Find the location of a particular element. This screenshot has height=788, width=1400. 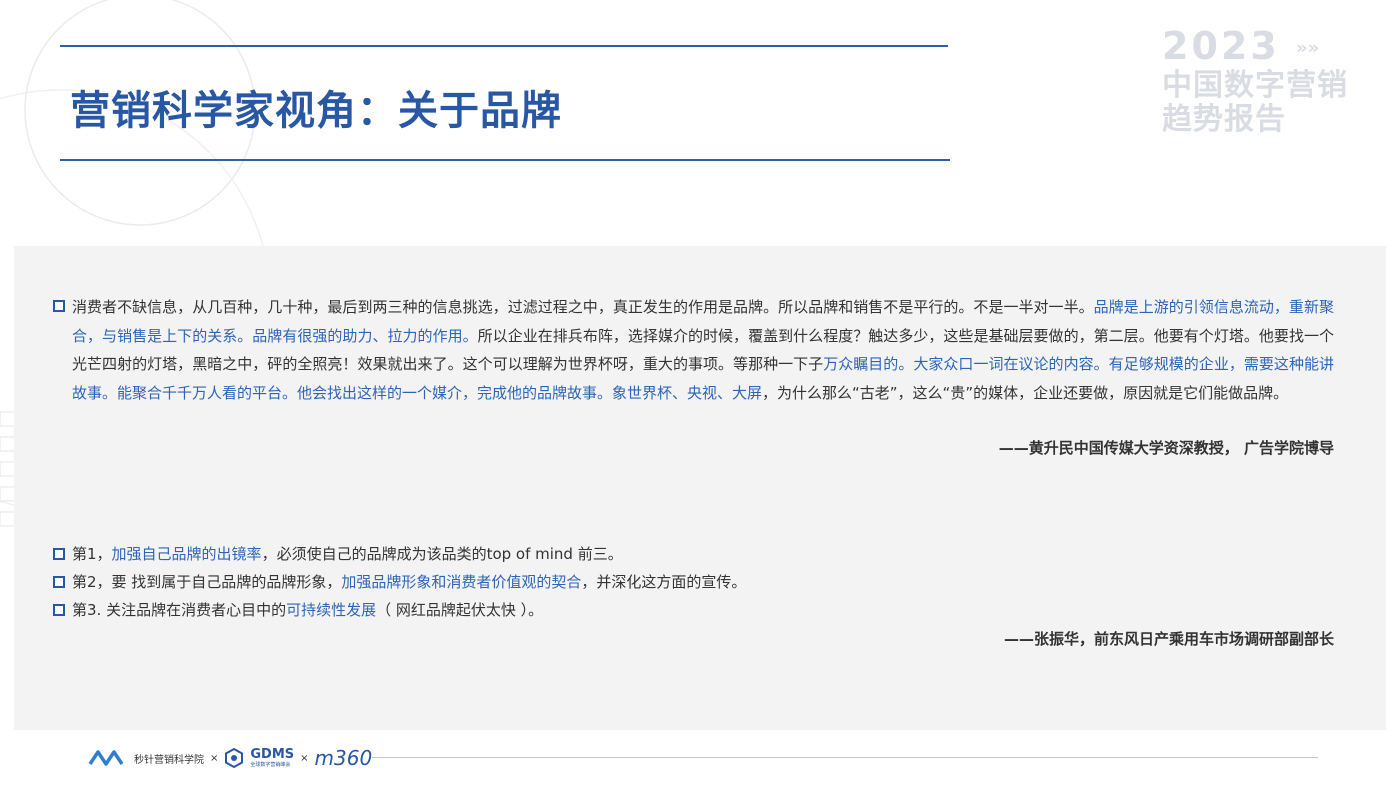

title-bottom-rule is located at coordinates (505, 160).